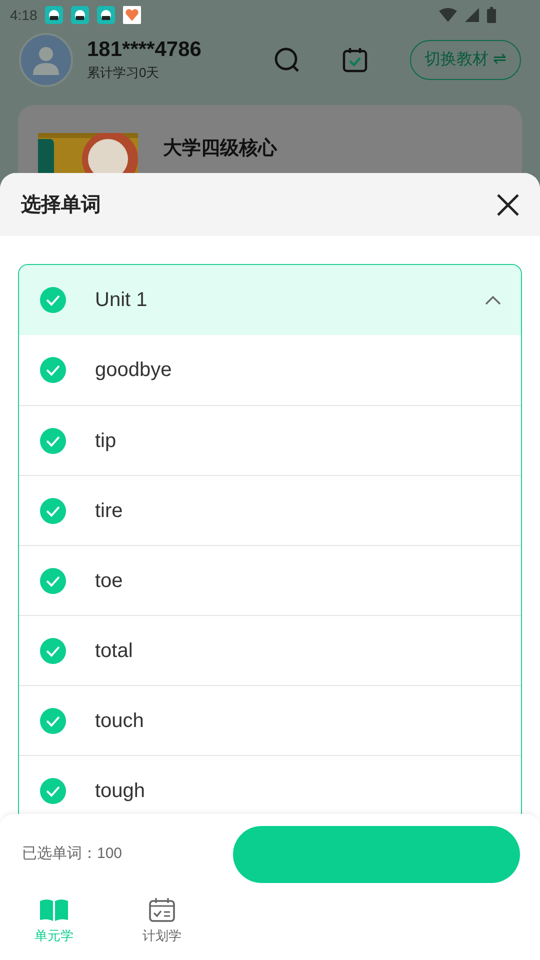 The width and height of the screenshot is (540, 960). Describe the element at coordinates (287, 60) in the screenshot. I see `search-icon` at that location.